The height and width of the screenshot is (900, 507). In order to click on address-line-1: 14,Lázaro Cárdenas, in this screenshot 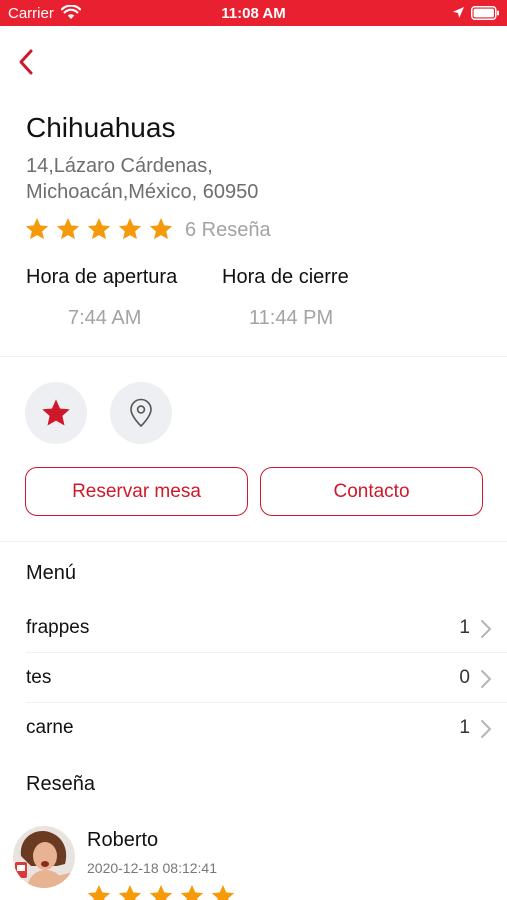, I will do `click(119, 166)`.